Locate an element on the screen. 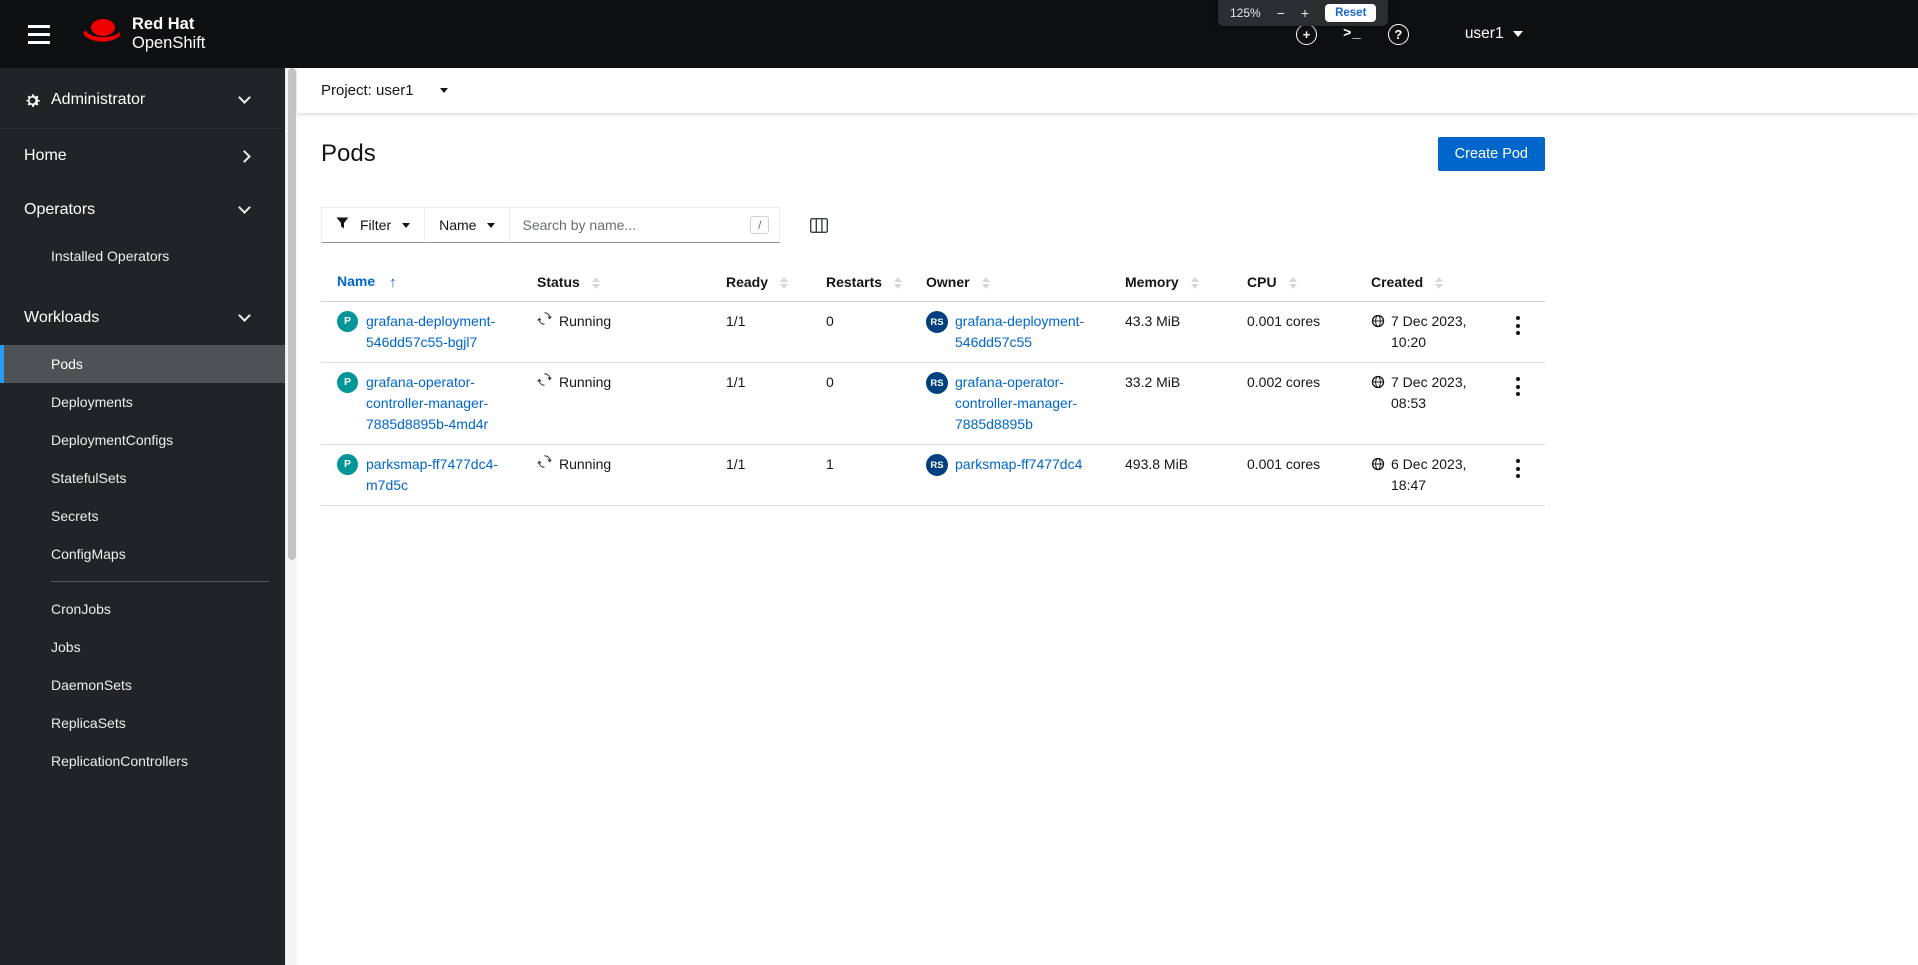 This screenshot has width=1918, height=965. column-header-restarts: Restarts is located at coordinates (860, 282).